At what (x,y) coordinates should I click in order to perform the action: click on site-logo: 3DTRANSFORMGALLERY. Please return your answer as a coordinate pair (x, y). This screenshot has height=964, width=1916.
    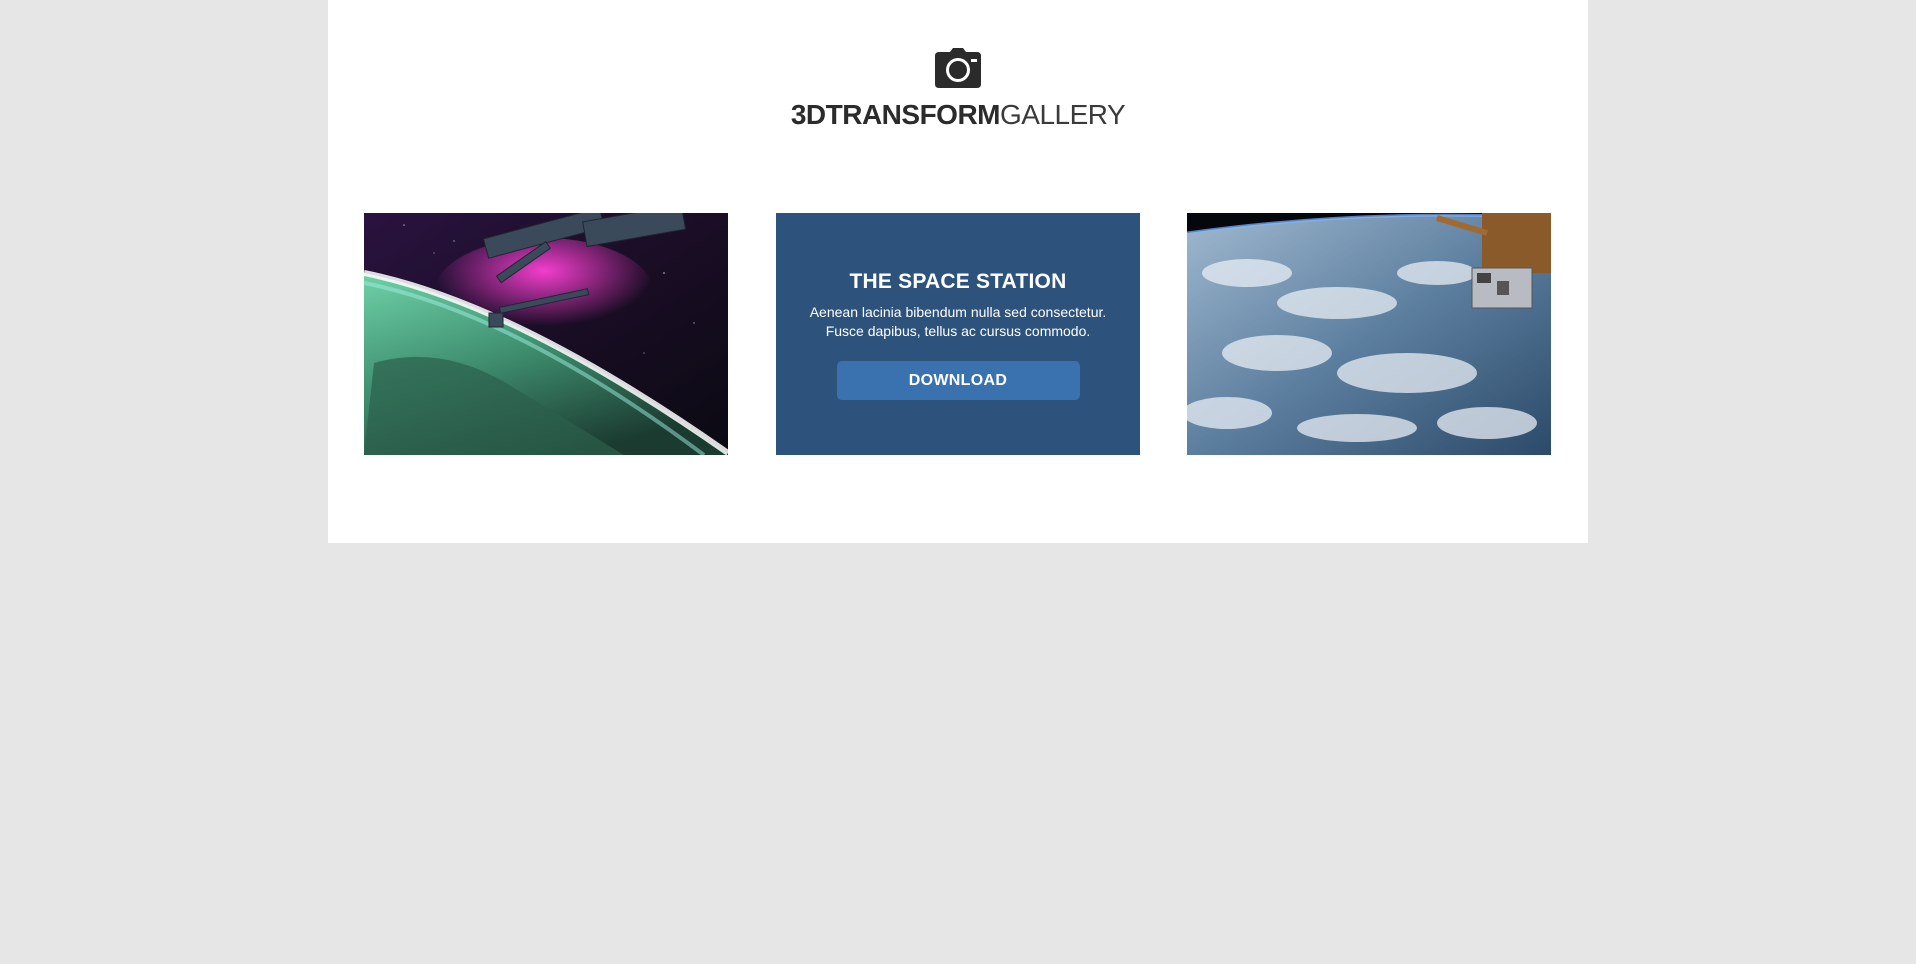
    Looking at the image, I should click on (958, 115).